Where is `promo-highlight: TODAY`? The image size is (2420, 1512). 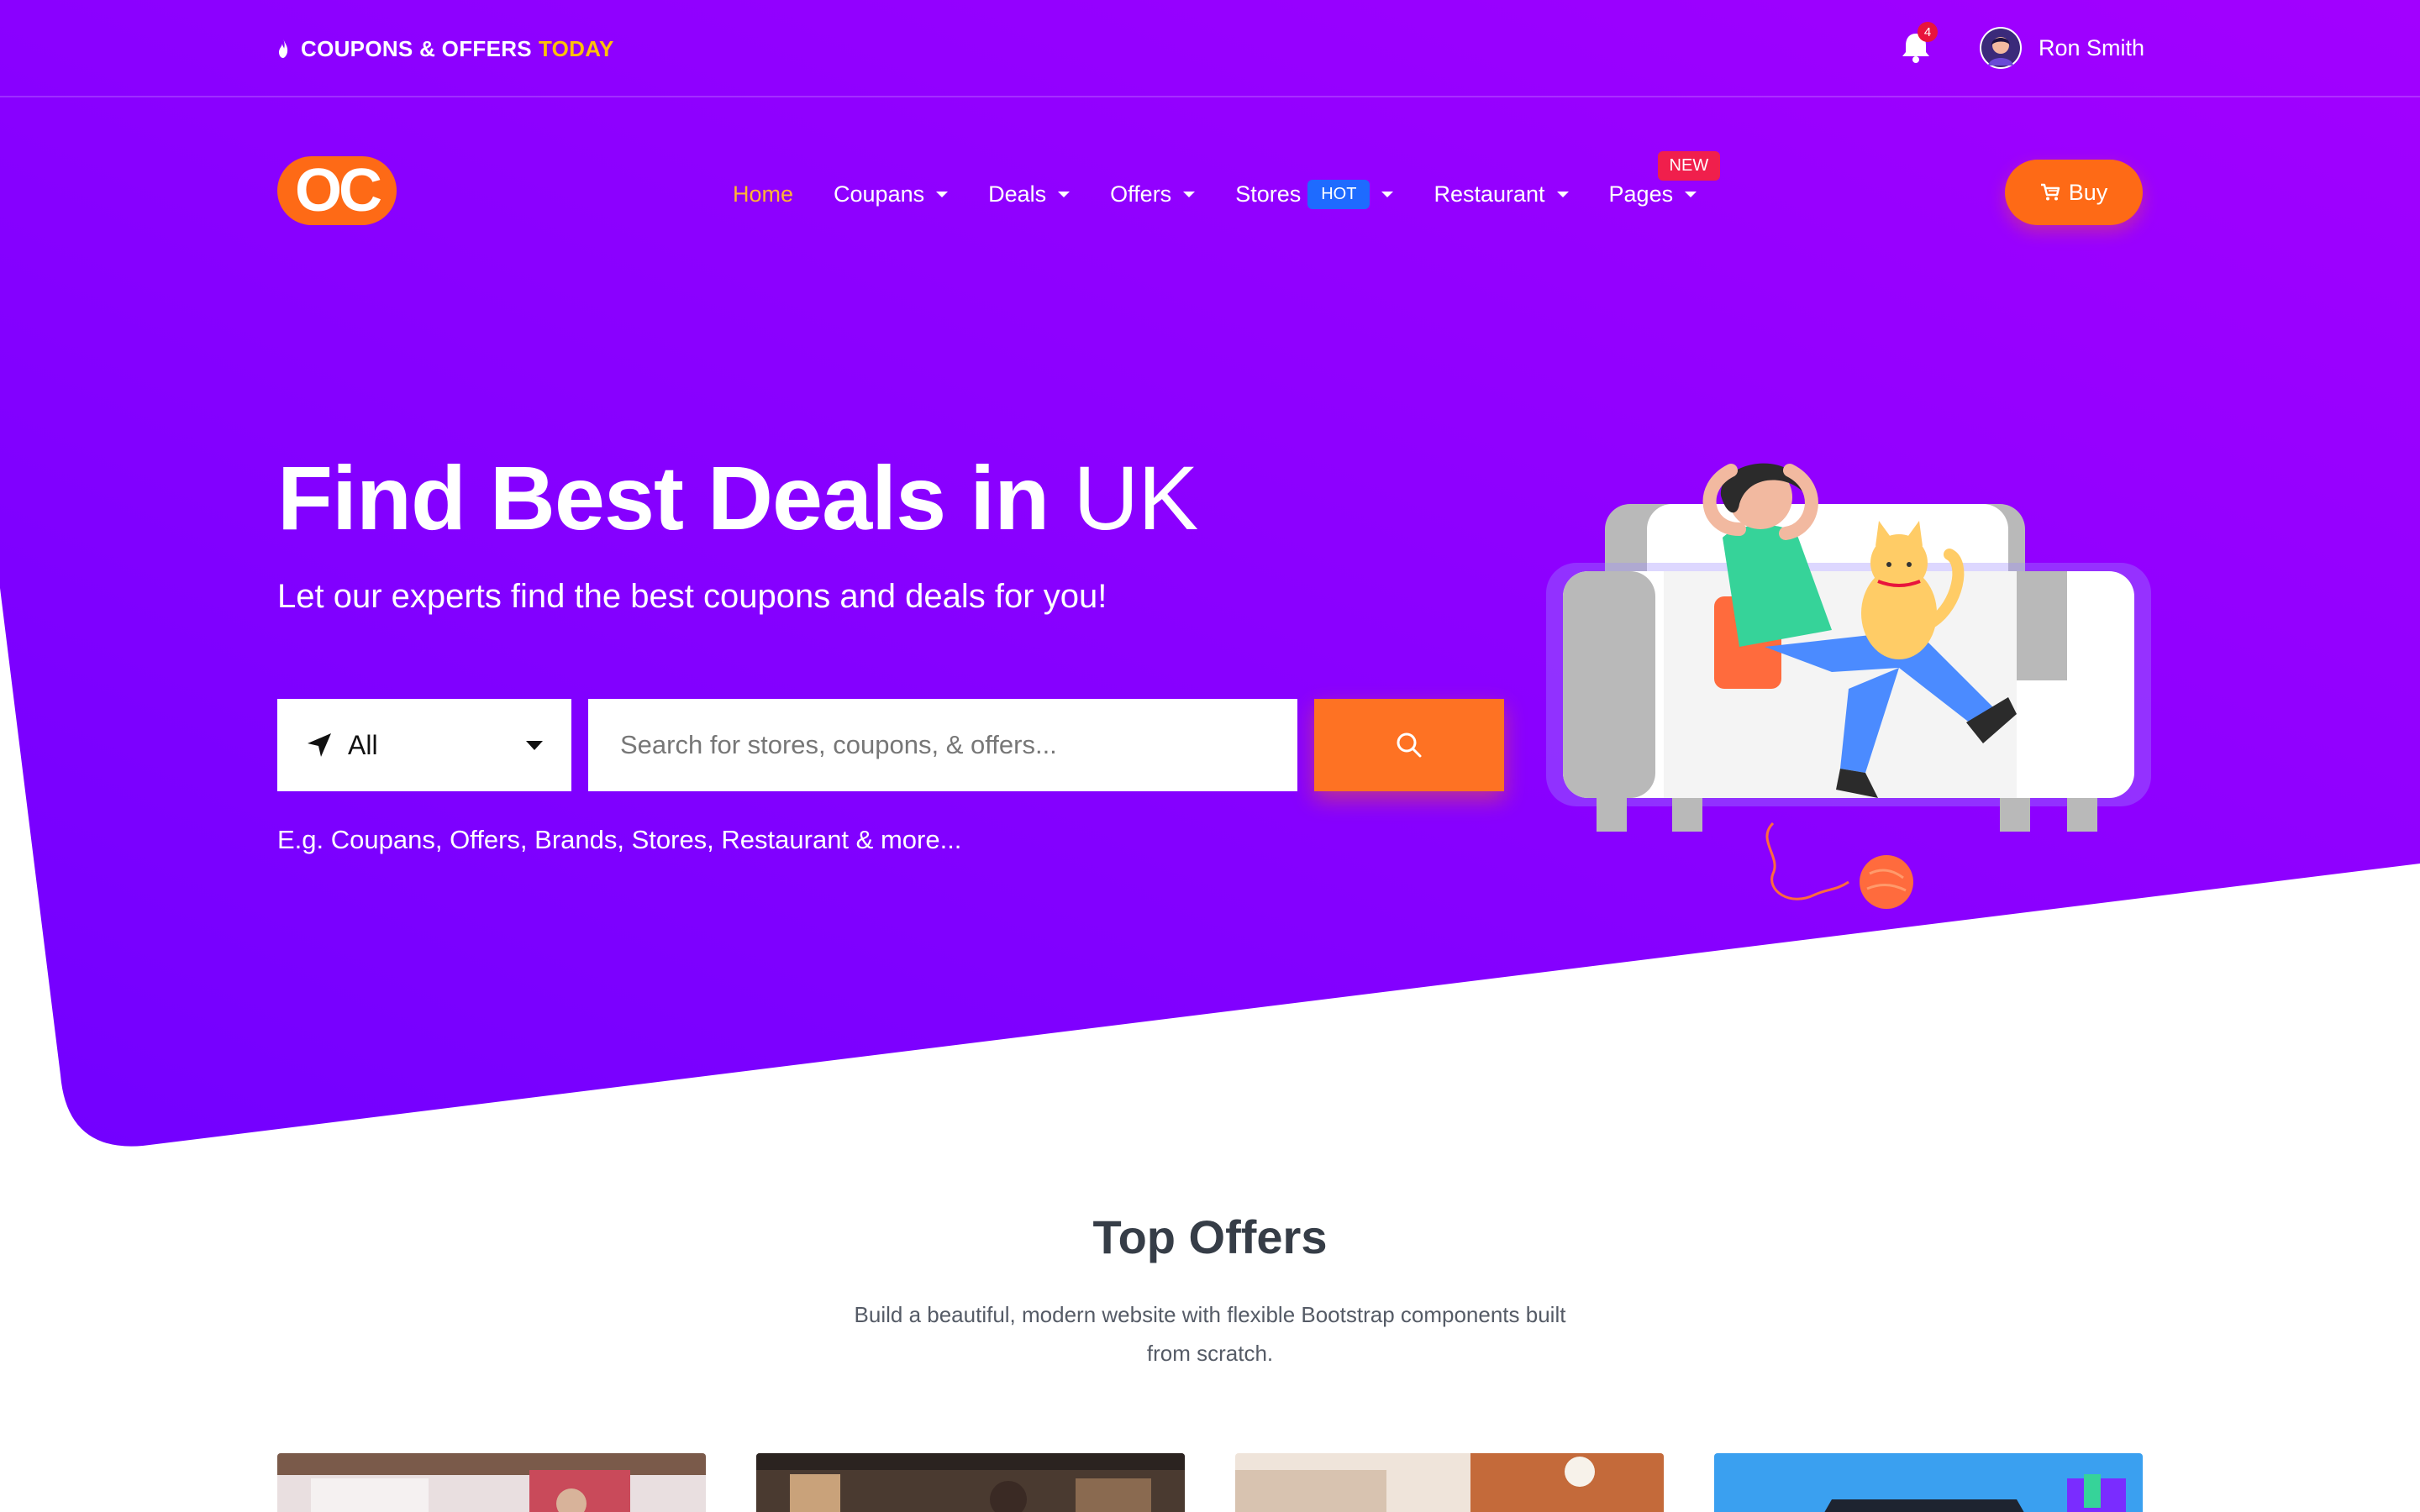
promo-highlight: TODAY is located at coordinates (576, 48).